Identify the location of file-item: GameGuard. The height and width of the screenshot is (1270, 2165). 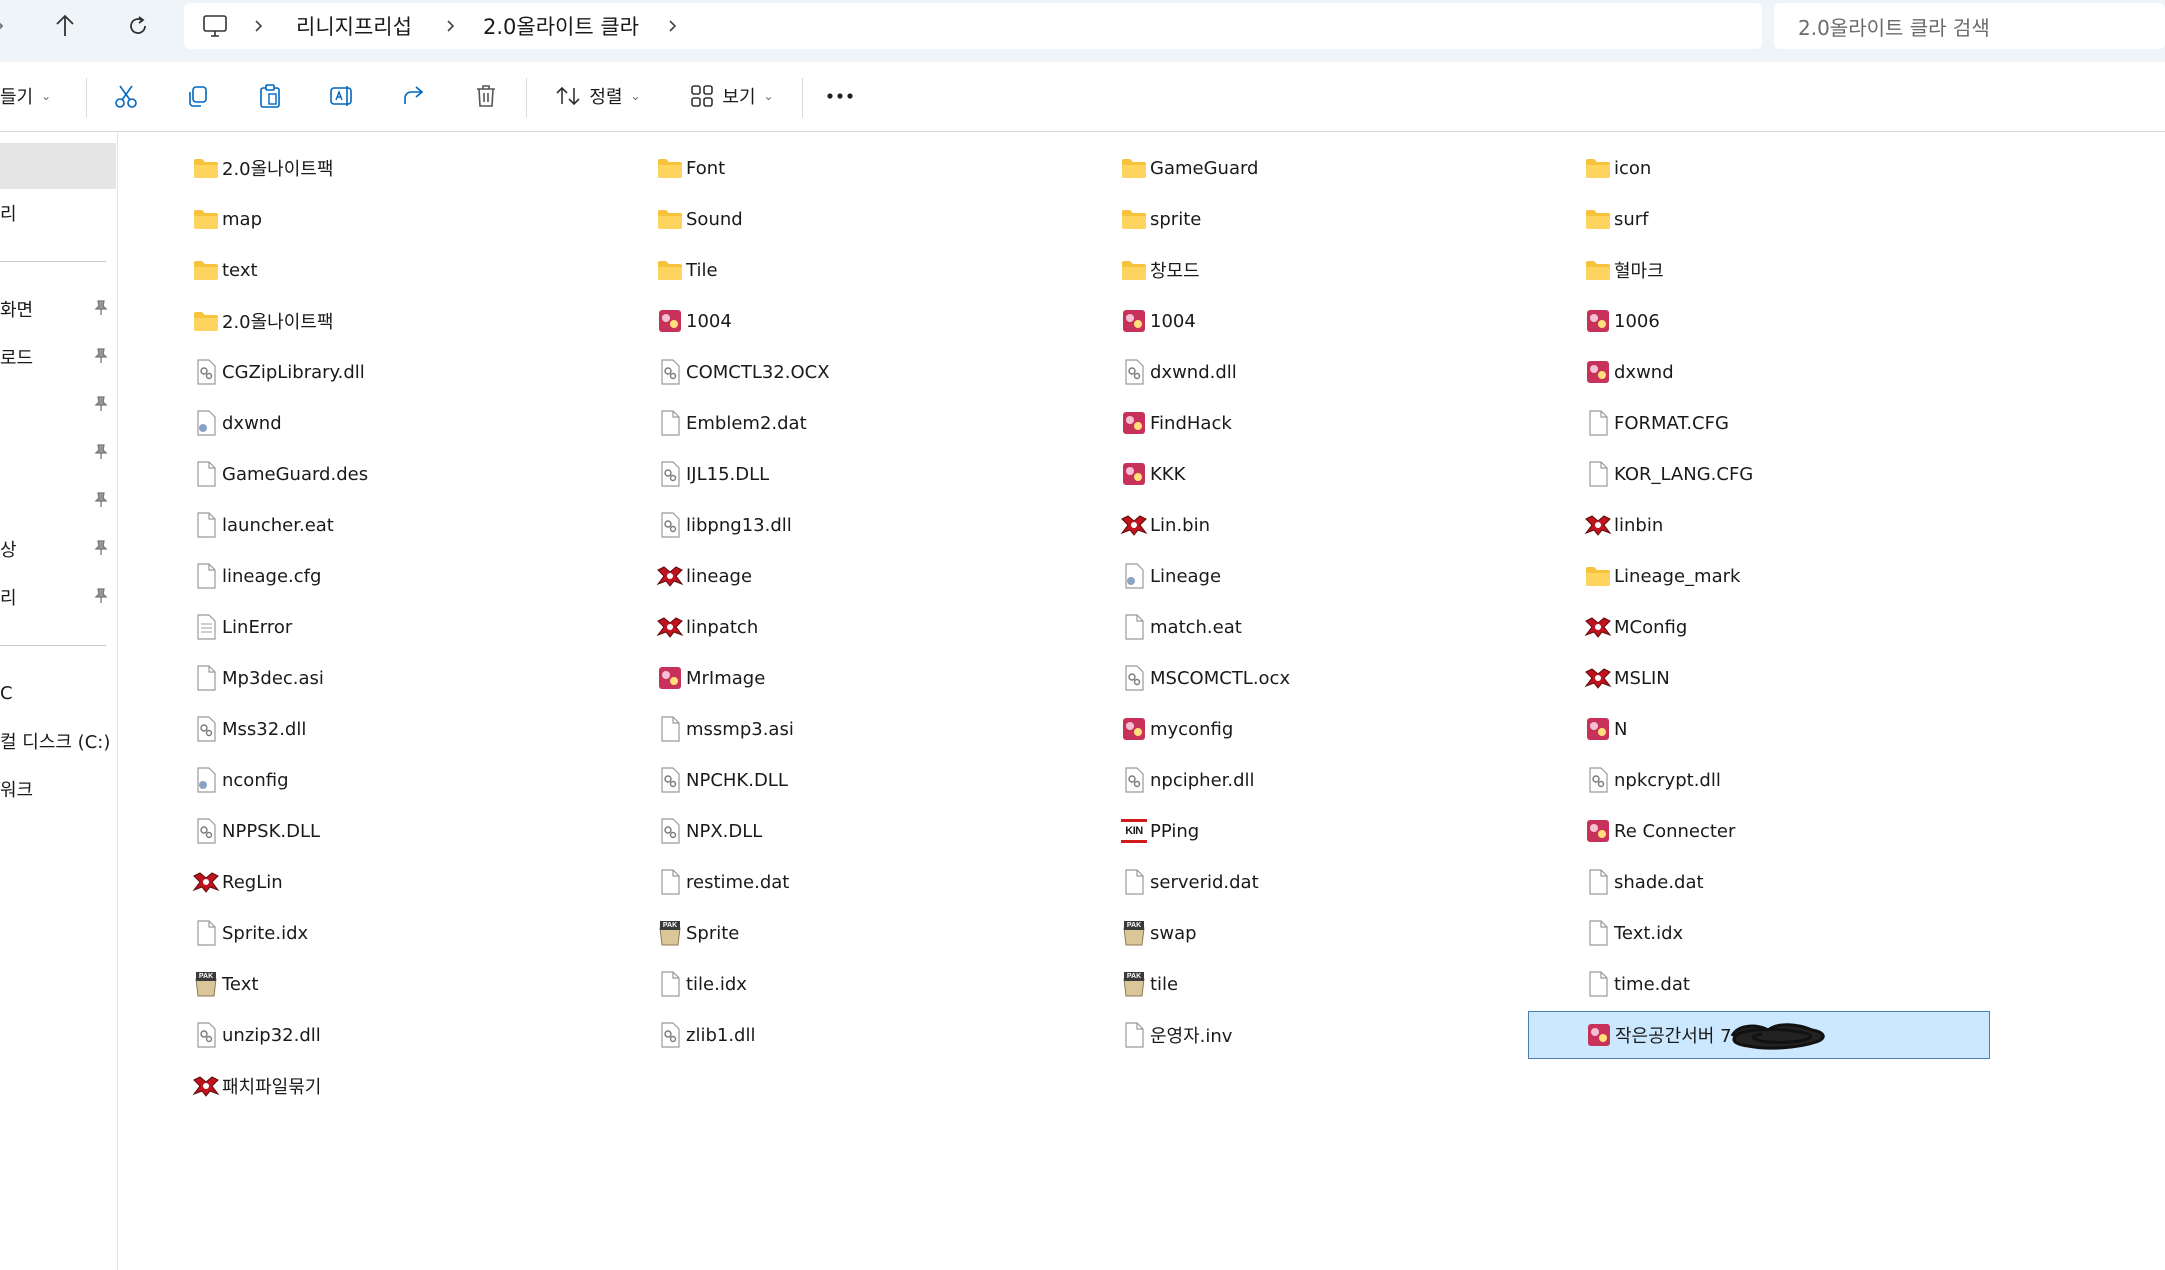
(1347, 168).